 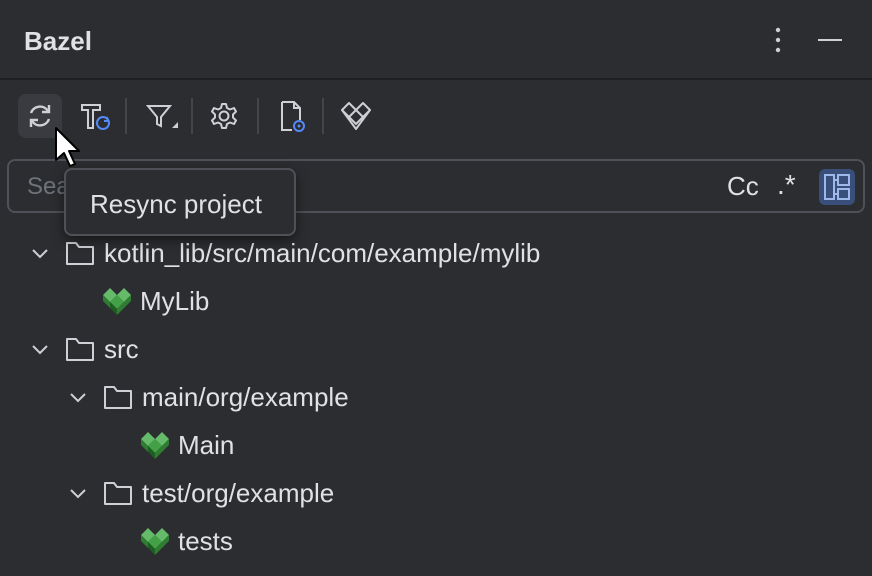 I want to click on project-view-button, so click(x=290, y=116).